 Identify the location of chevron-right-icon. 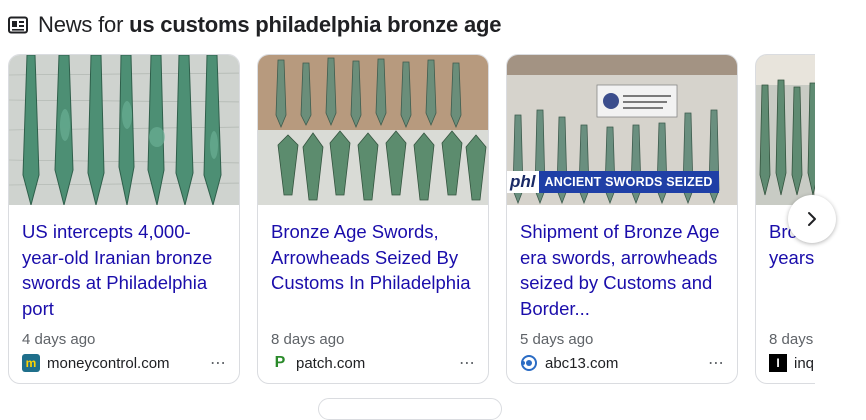
(812, 219).